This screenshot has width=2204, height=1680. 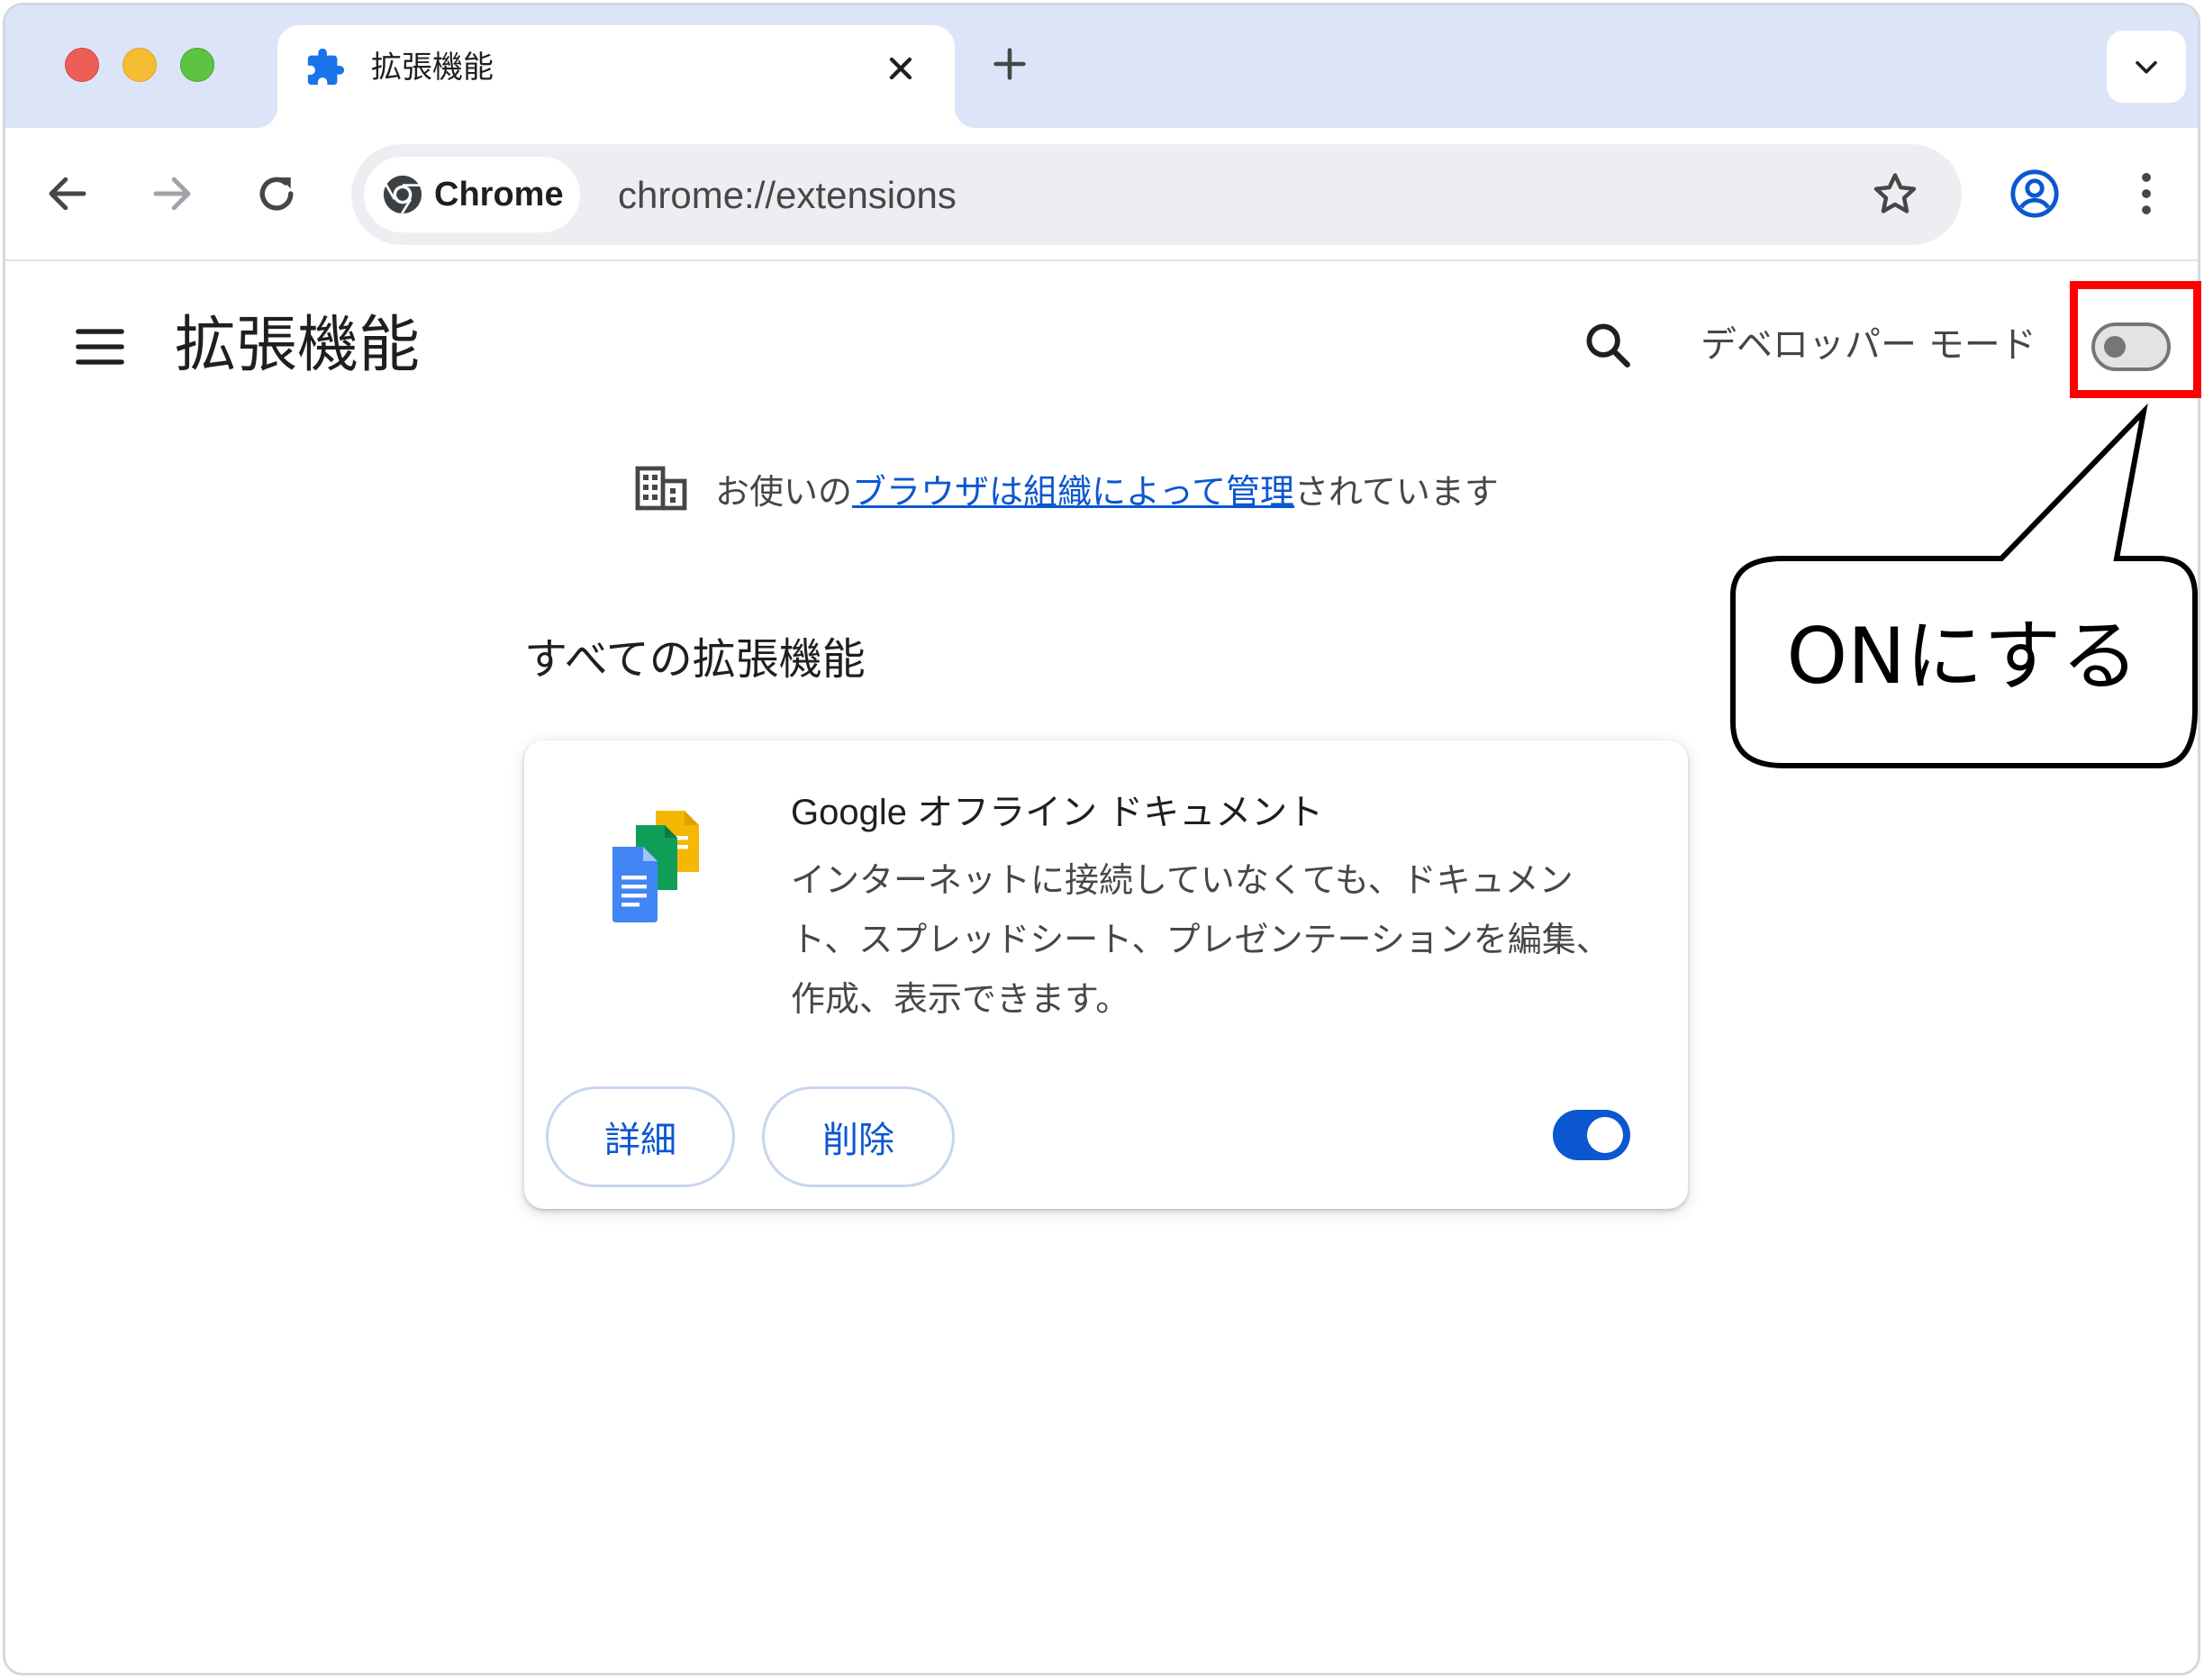 I want to click on reload-icon, so click(x=276, y=194).